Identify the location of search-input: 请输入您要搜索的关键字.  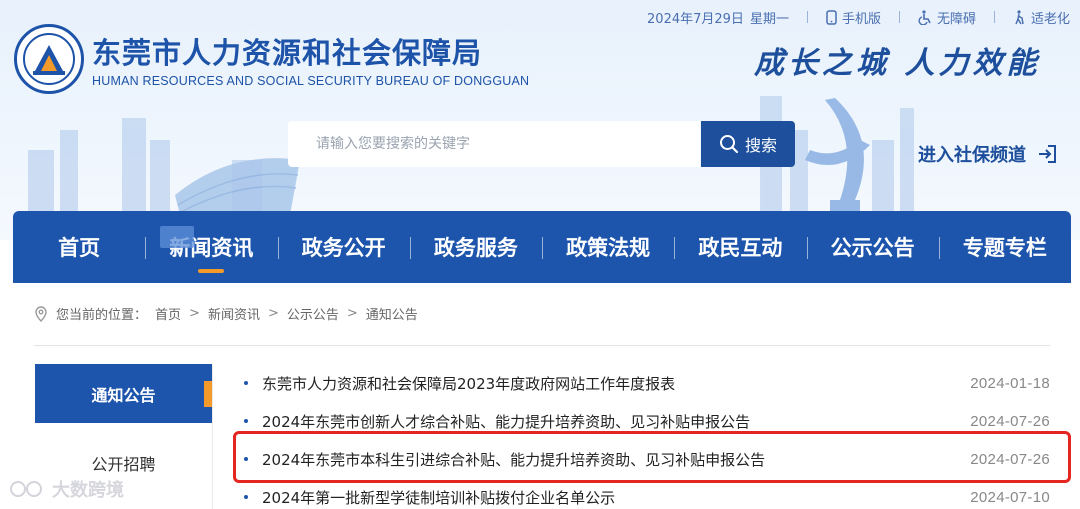
(494, 144).